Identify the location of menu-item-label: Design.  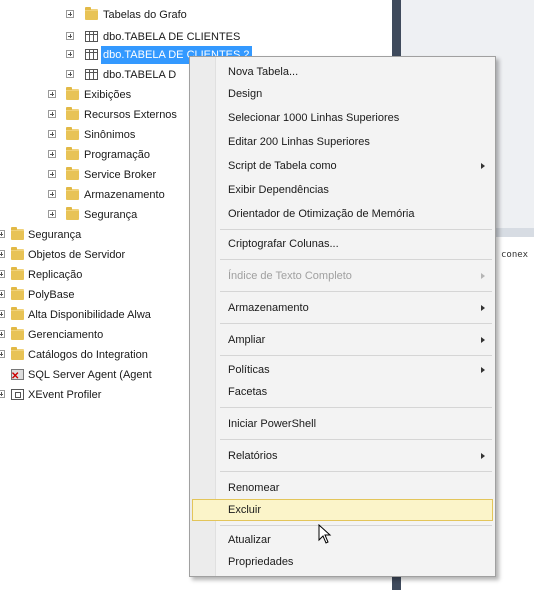
(245, 94).